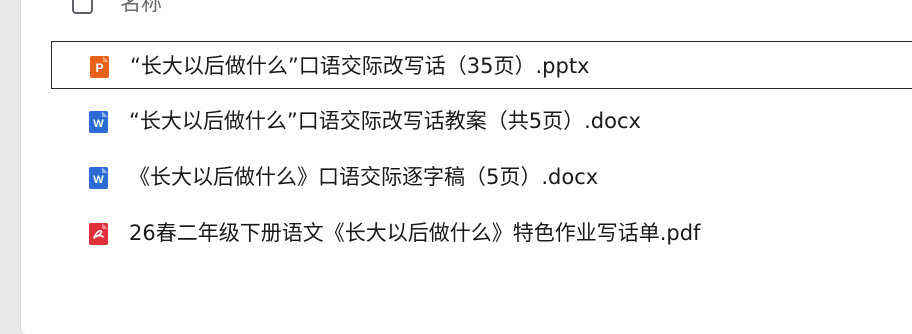  I want to click on file-row-docx-lesson-plan: W “长大以后做什么”口语交际改写话教案（共5页）.docx, so click(481, 121).